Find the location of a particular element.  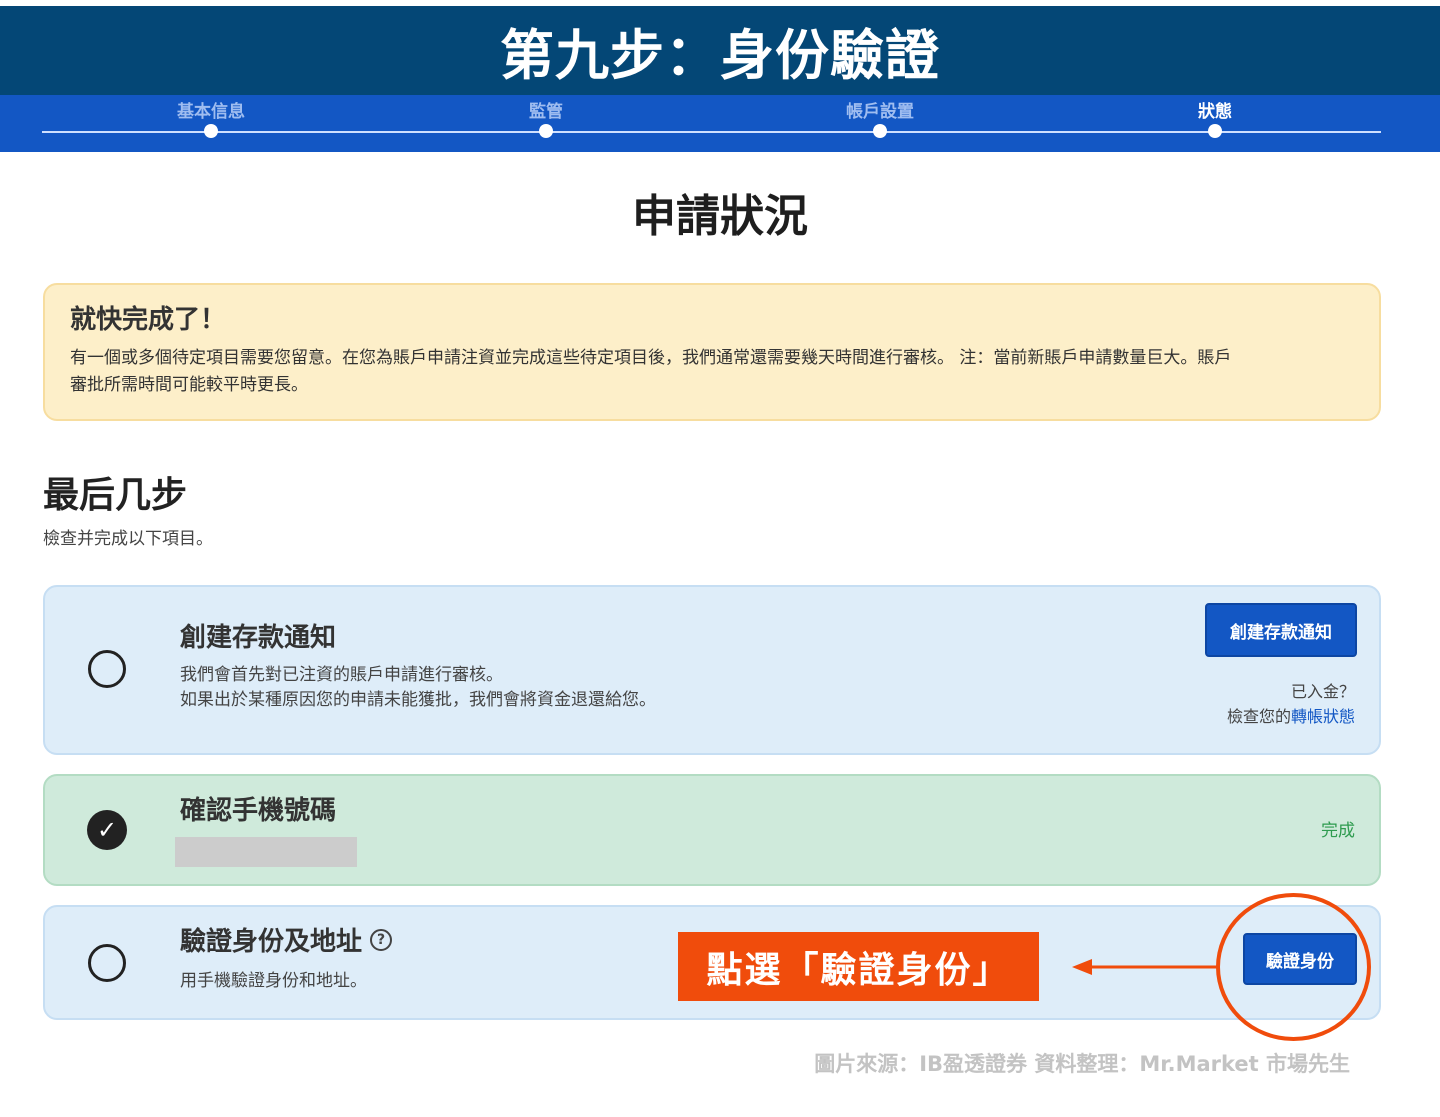

transfer-status-line: 檢查您的轉帳狀態 is located at coordinates (1291, 716).